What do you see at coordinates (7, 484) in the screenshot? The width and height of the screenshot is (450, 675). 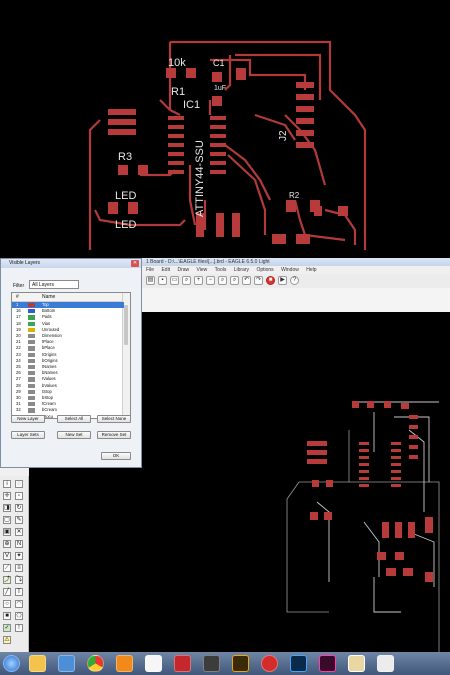 I see `info-icon: i` at bounding box center [7, 484].